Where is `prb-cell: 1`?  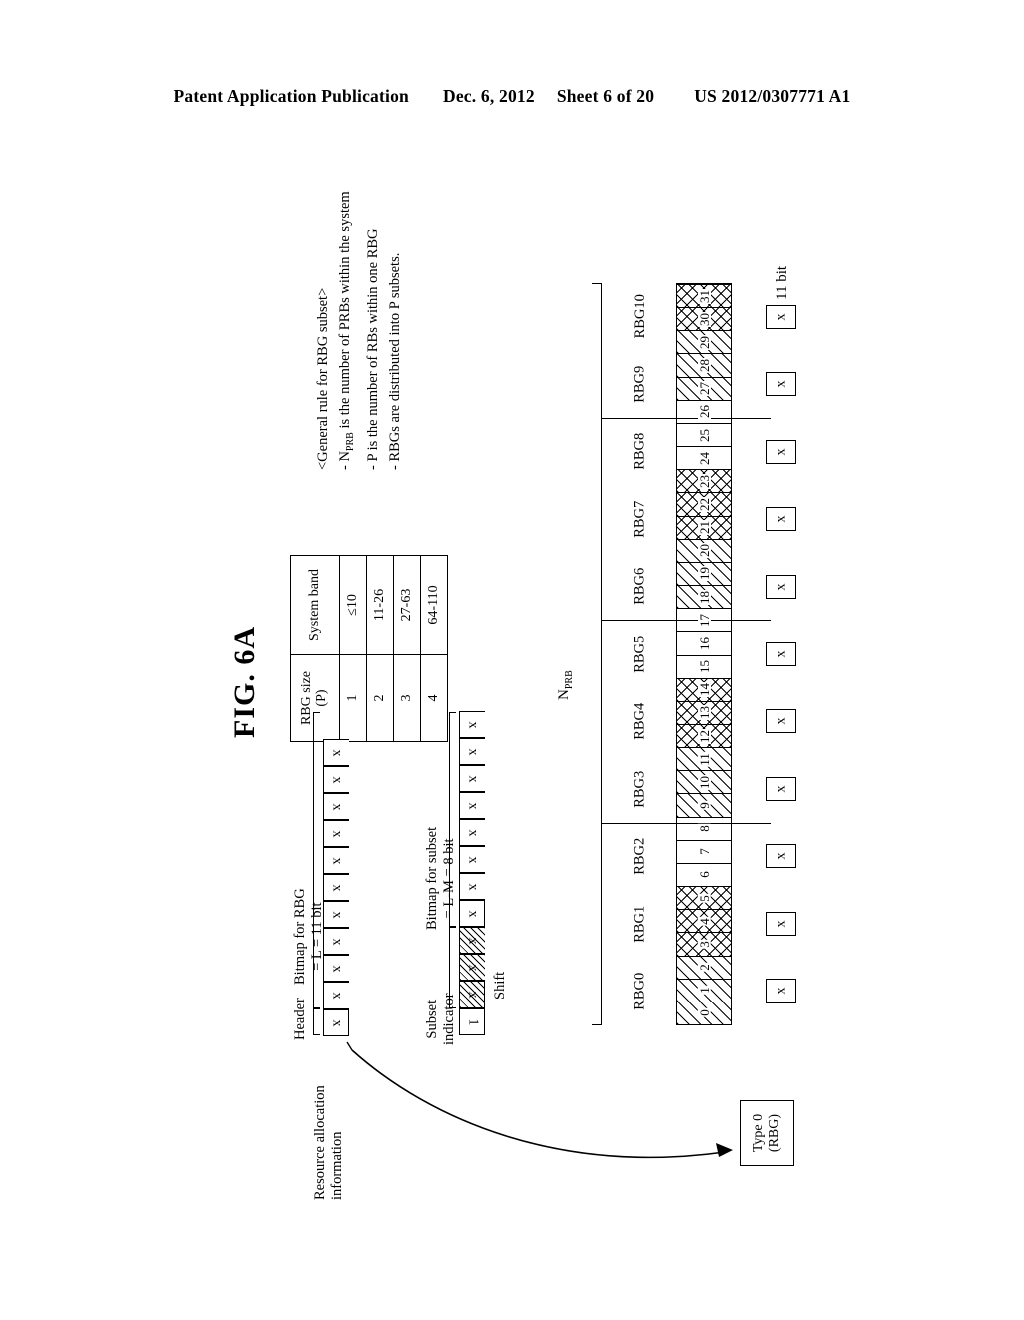
prb-cell: 1 is located at coordinates (704, 990).